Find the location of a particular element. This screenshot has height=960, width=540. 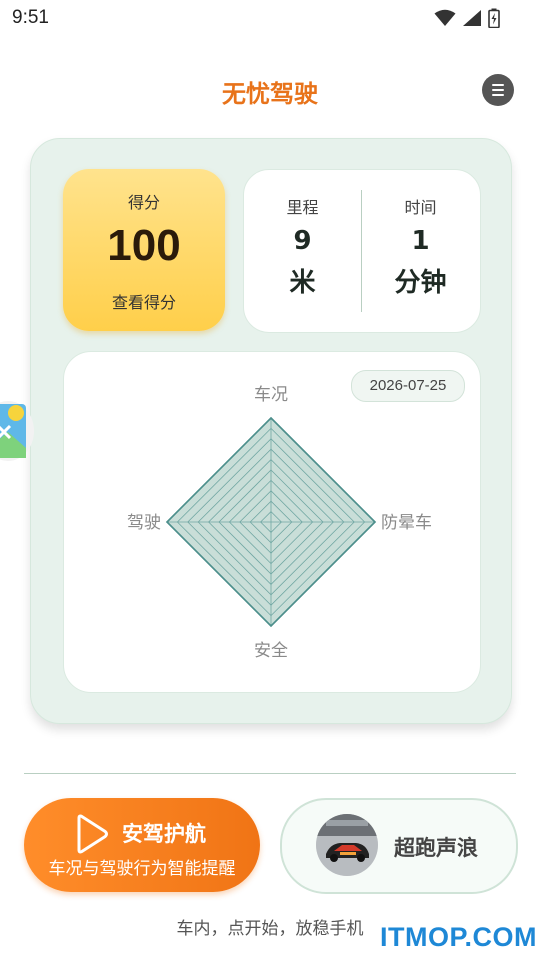

start-navigation-button: 安驾护航 车况与驾驶行为智能提醒 is located at coordinates (142, 845).